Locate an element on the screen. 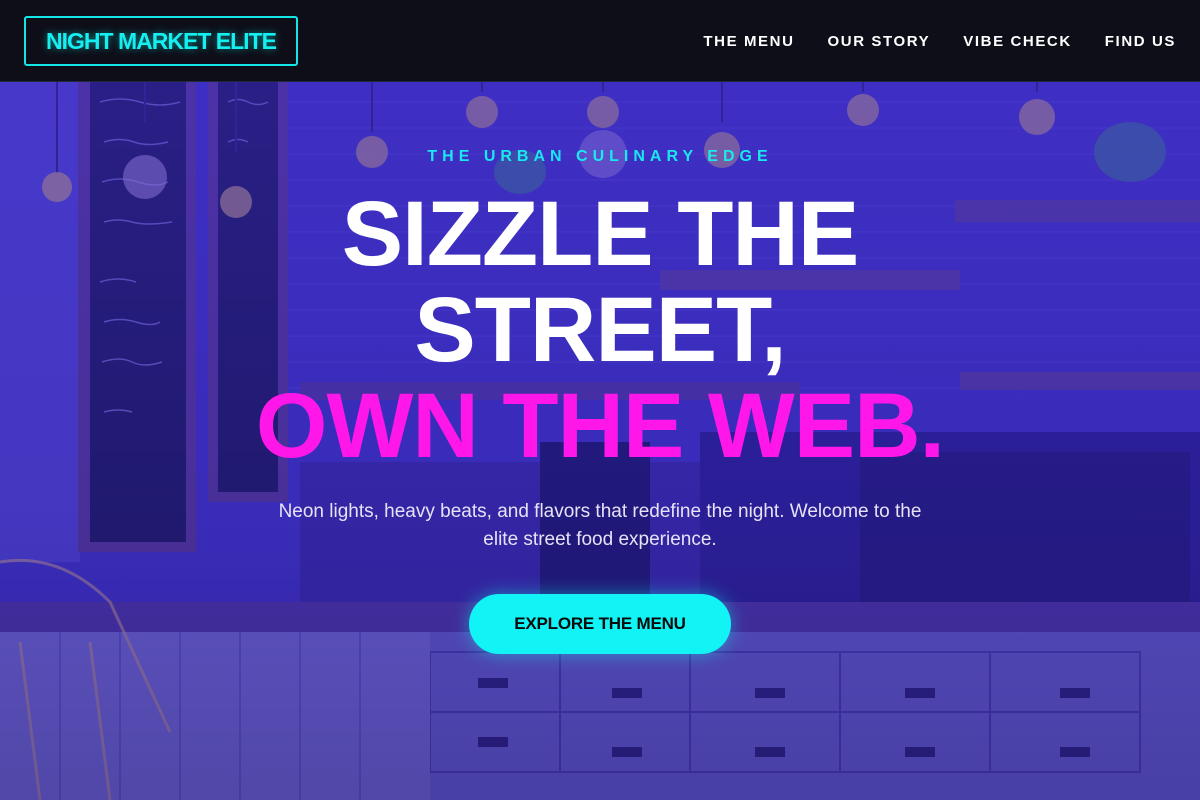 The image size is (1200, 800). headline-line-2: STREET, is located at coordinates (600, 330).